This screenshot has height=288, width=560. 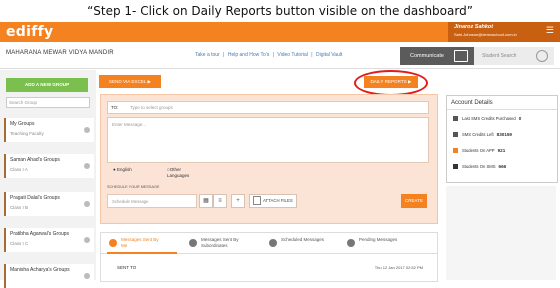 I want to click on group-name: Pratibha Agarwal's Groups, so click(x=40, y=234).